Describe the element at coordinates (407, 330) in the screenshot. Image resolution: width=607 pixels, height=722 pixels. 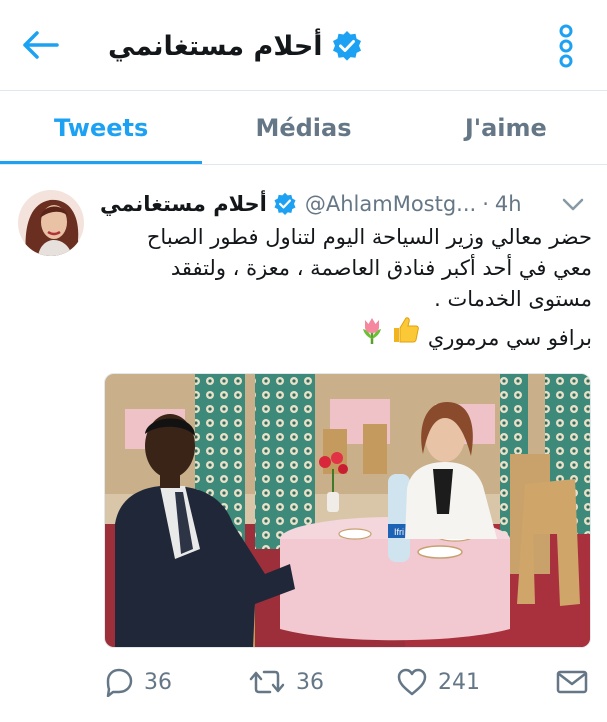
I see `thumbs-up-icon` at that location.